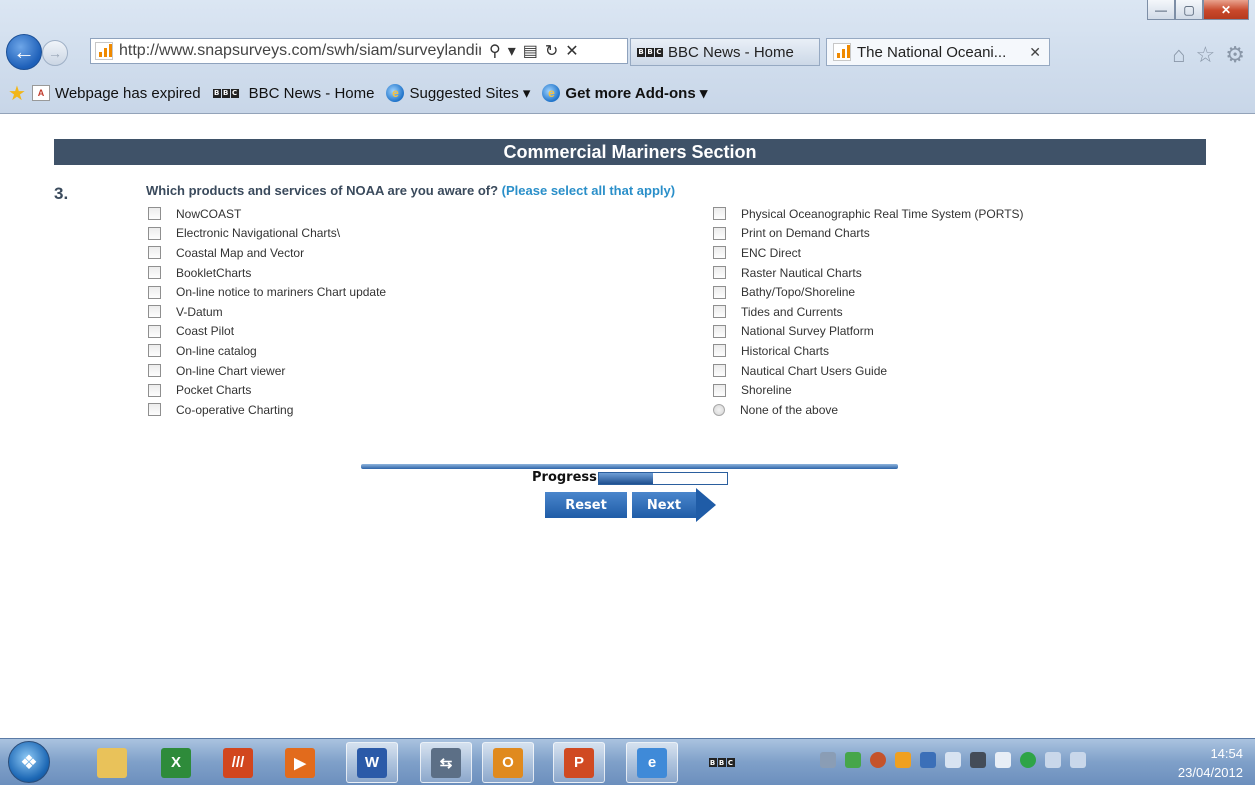 This screenshot has width=1255, height=785. Describe the element at coordinates (571, 51) in the screenshot. I see `stop-icon: ✕` at that location.